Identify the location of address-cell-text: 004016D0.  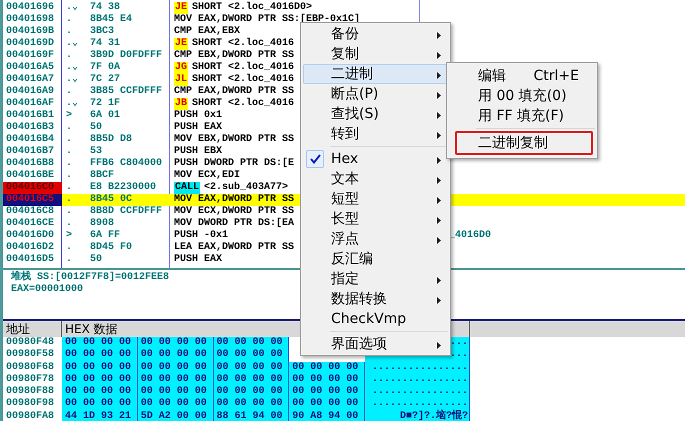
(30, 236).